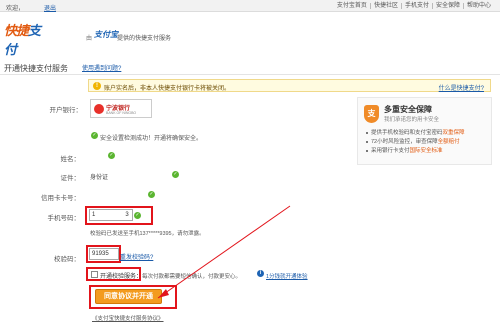  What do you see at coordinates (224, 252) in the screenshot?
I see `red-arrow-annotation` at bounding box center [224, 252].